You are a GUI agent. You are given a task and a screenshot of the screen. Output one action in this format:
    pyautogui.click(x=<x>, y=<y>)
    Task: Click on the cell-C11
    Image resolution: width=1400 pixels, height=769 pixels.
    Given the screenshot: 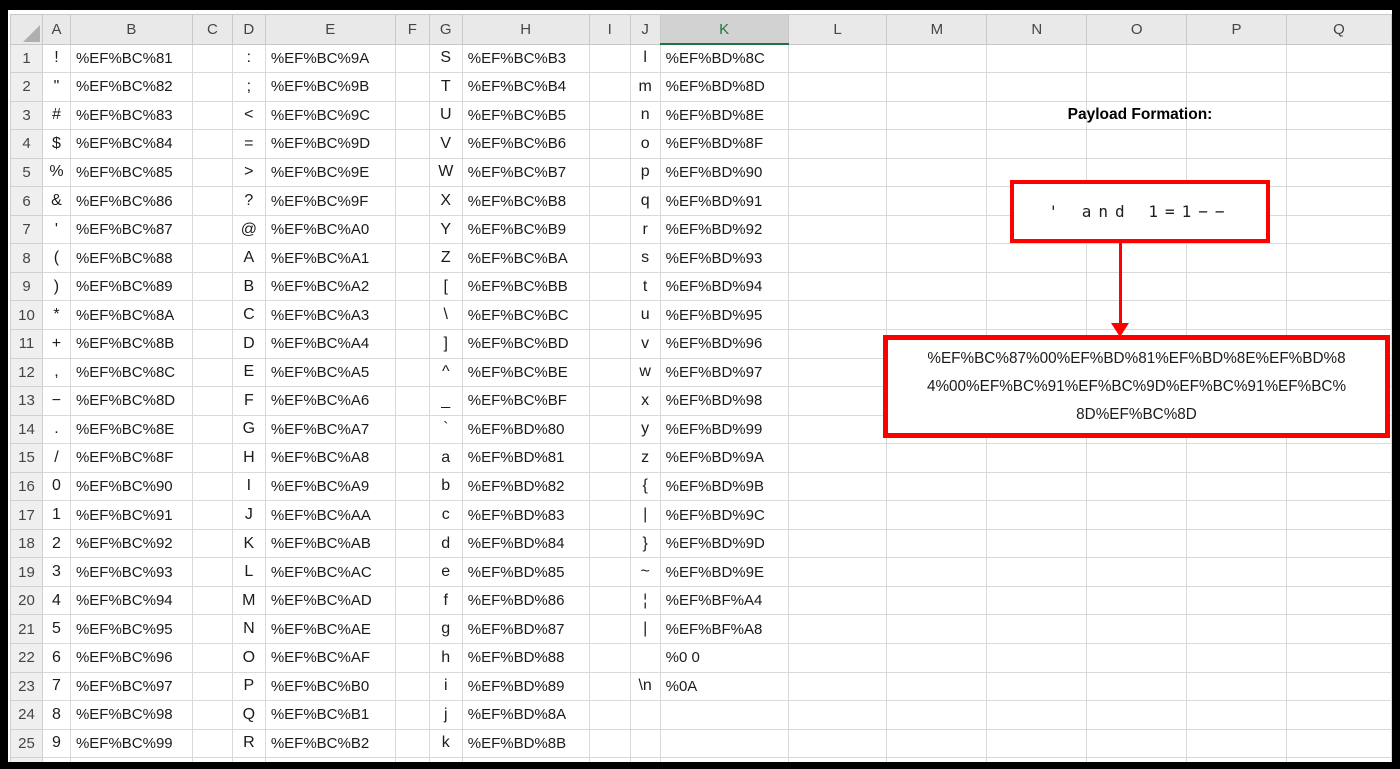 What is the action you would take?
    pyautogui.click(x=212, y=343)
    